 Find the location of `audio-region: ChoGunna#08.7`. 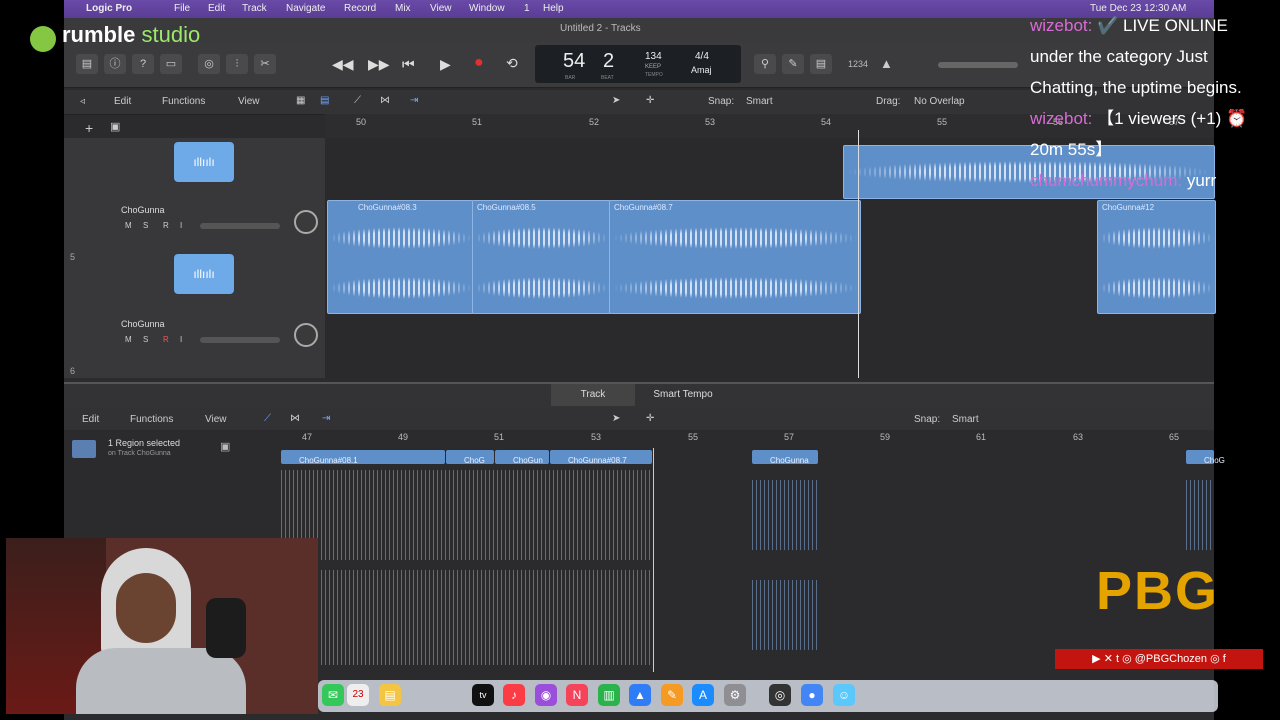

audio-region: ChoGunna#08.7 is located at coordinates (735, 257).